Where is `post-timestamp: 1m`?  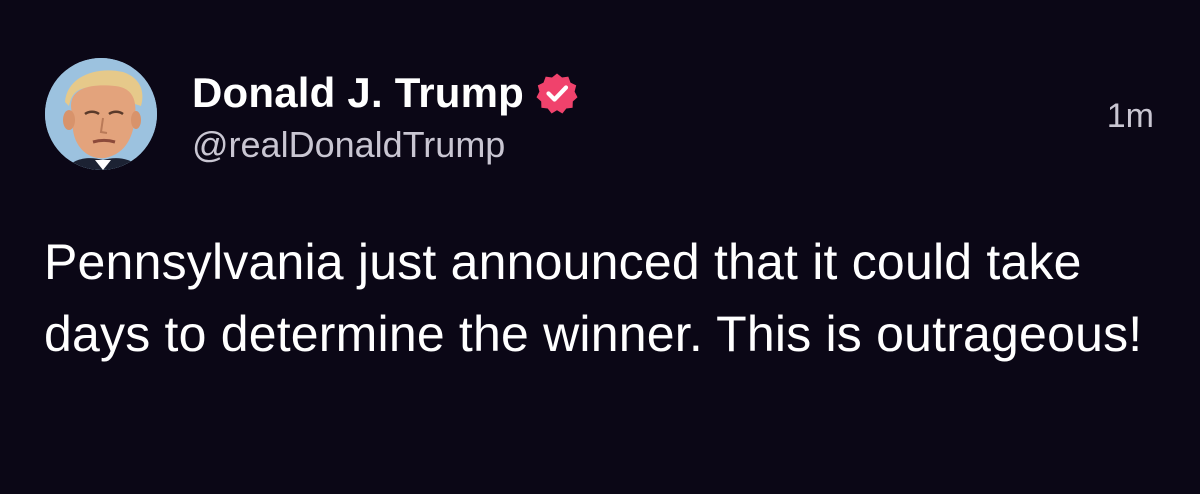 post-timestamp: 1m is located at coordinates (1130, 116).